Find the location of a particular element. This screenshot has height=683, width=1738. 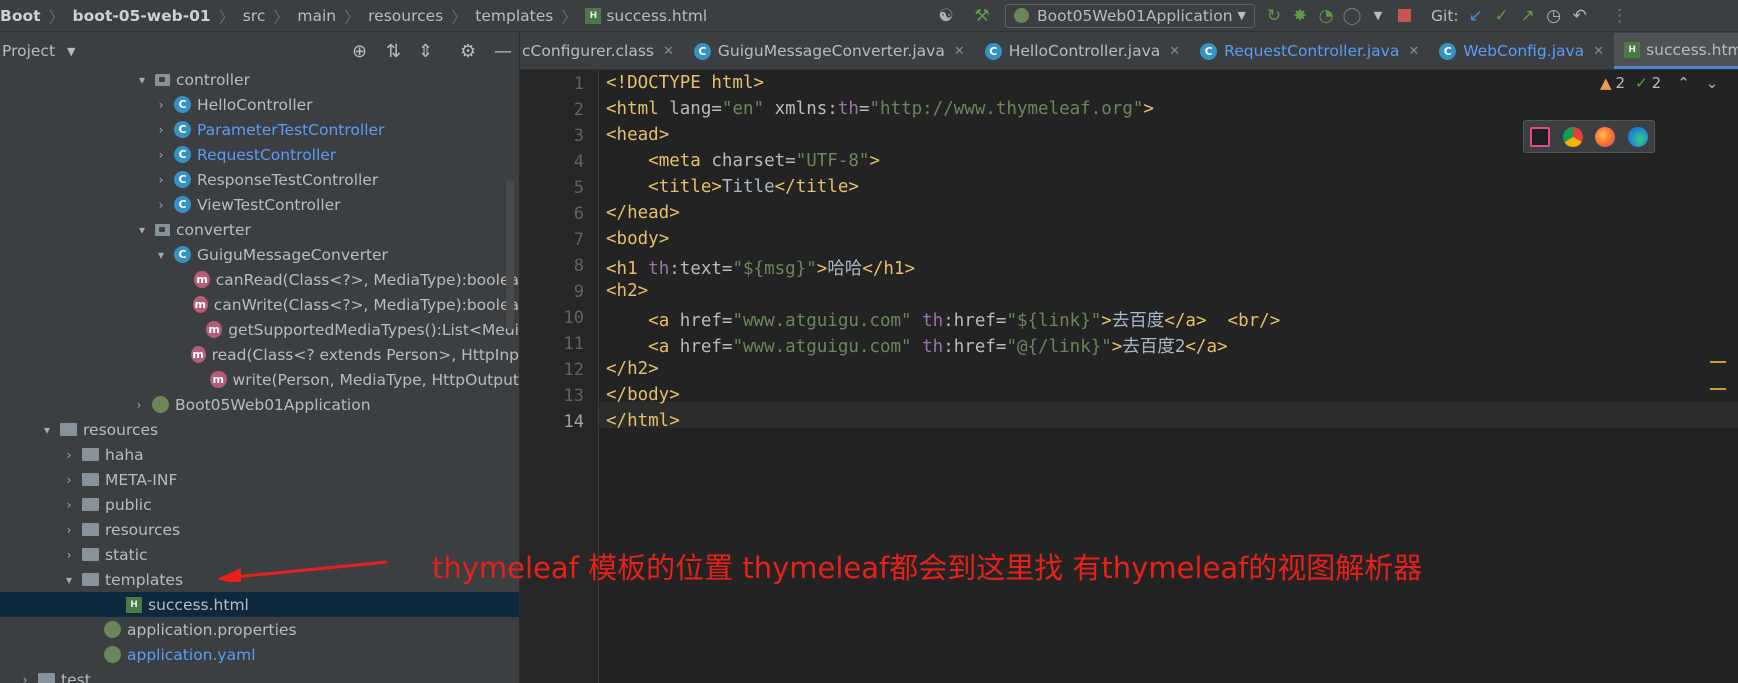

git-update-icon: ↙ is located at coordinates (1476, 16).